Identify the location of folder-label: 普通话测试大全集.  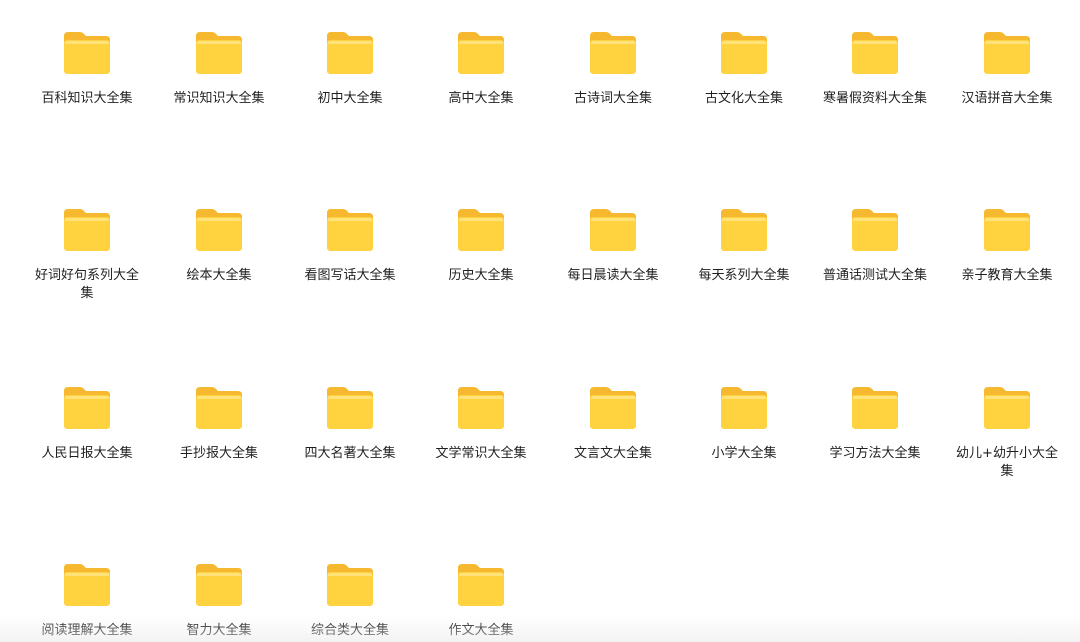
(874, 275).